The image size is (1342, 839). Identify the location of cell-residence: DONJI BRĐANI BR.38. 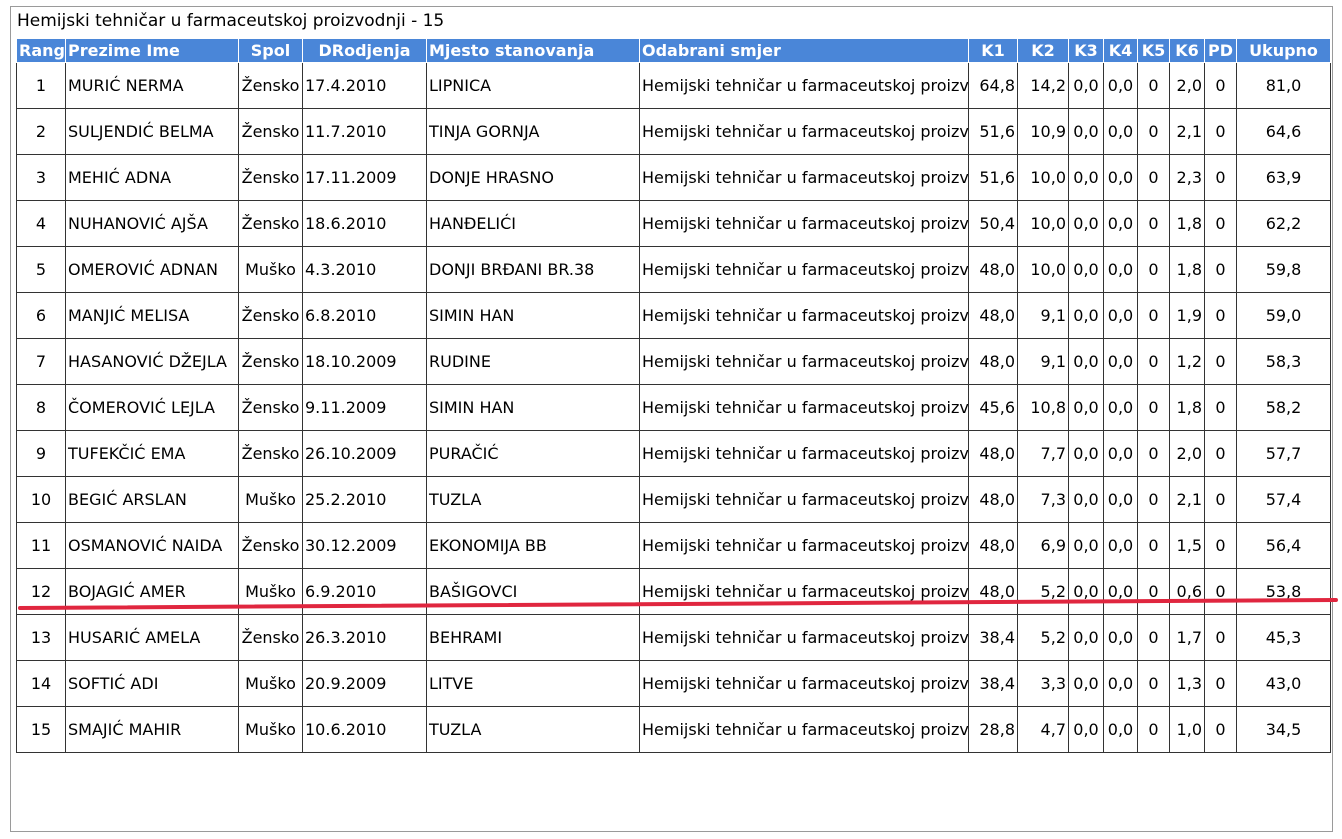
(533, 269).